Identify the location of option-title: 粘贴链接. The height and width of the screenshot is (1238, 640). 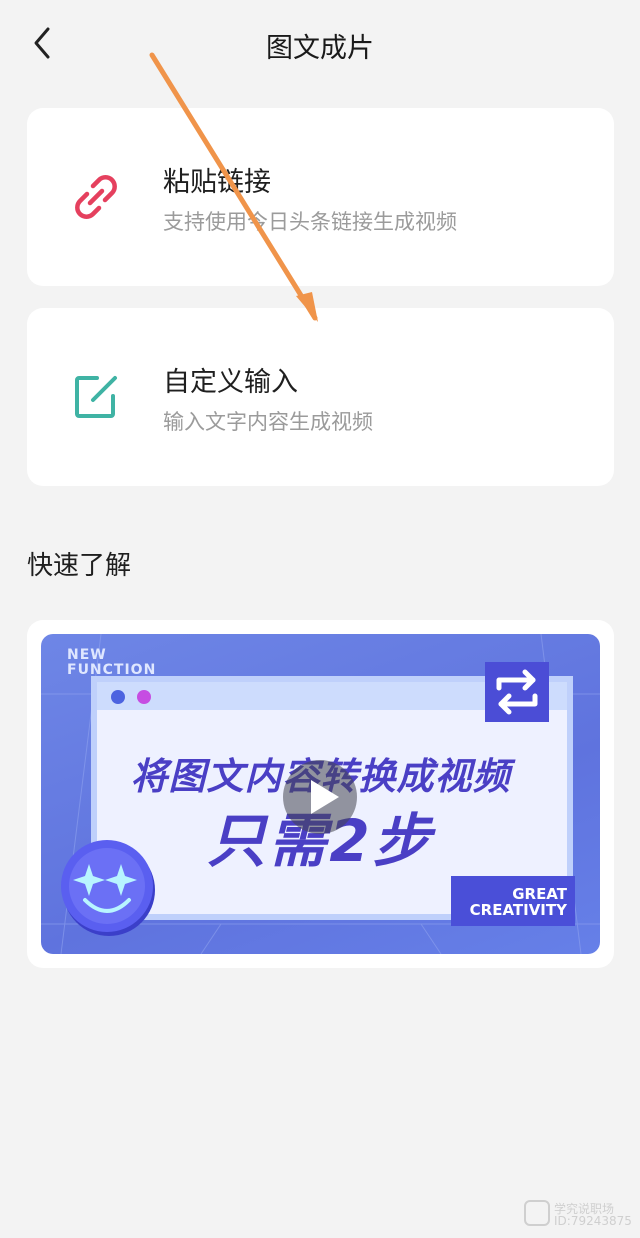
(217, 182).